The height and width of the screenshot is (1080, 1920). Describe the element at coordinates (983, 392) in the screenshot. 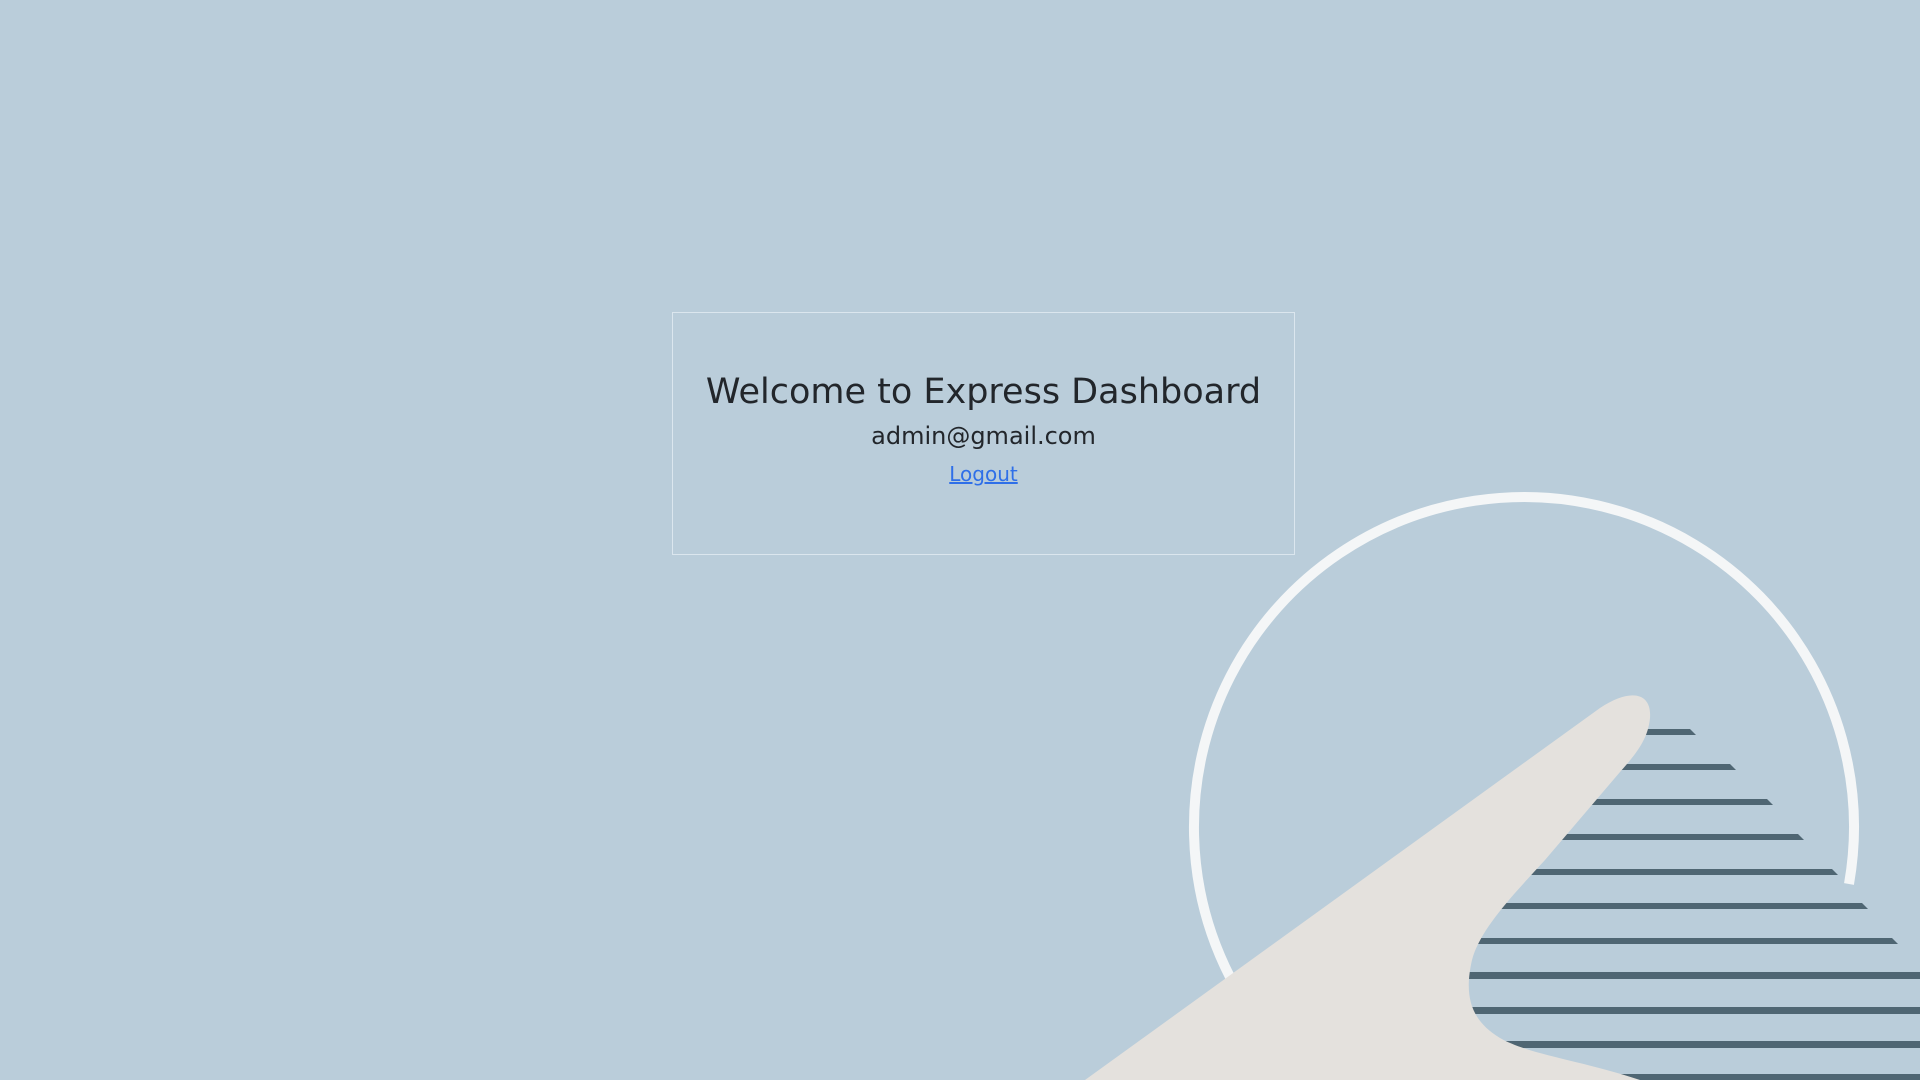

I see `page-title: Welcome to Express Dashboard` at that location.